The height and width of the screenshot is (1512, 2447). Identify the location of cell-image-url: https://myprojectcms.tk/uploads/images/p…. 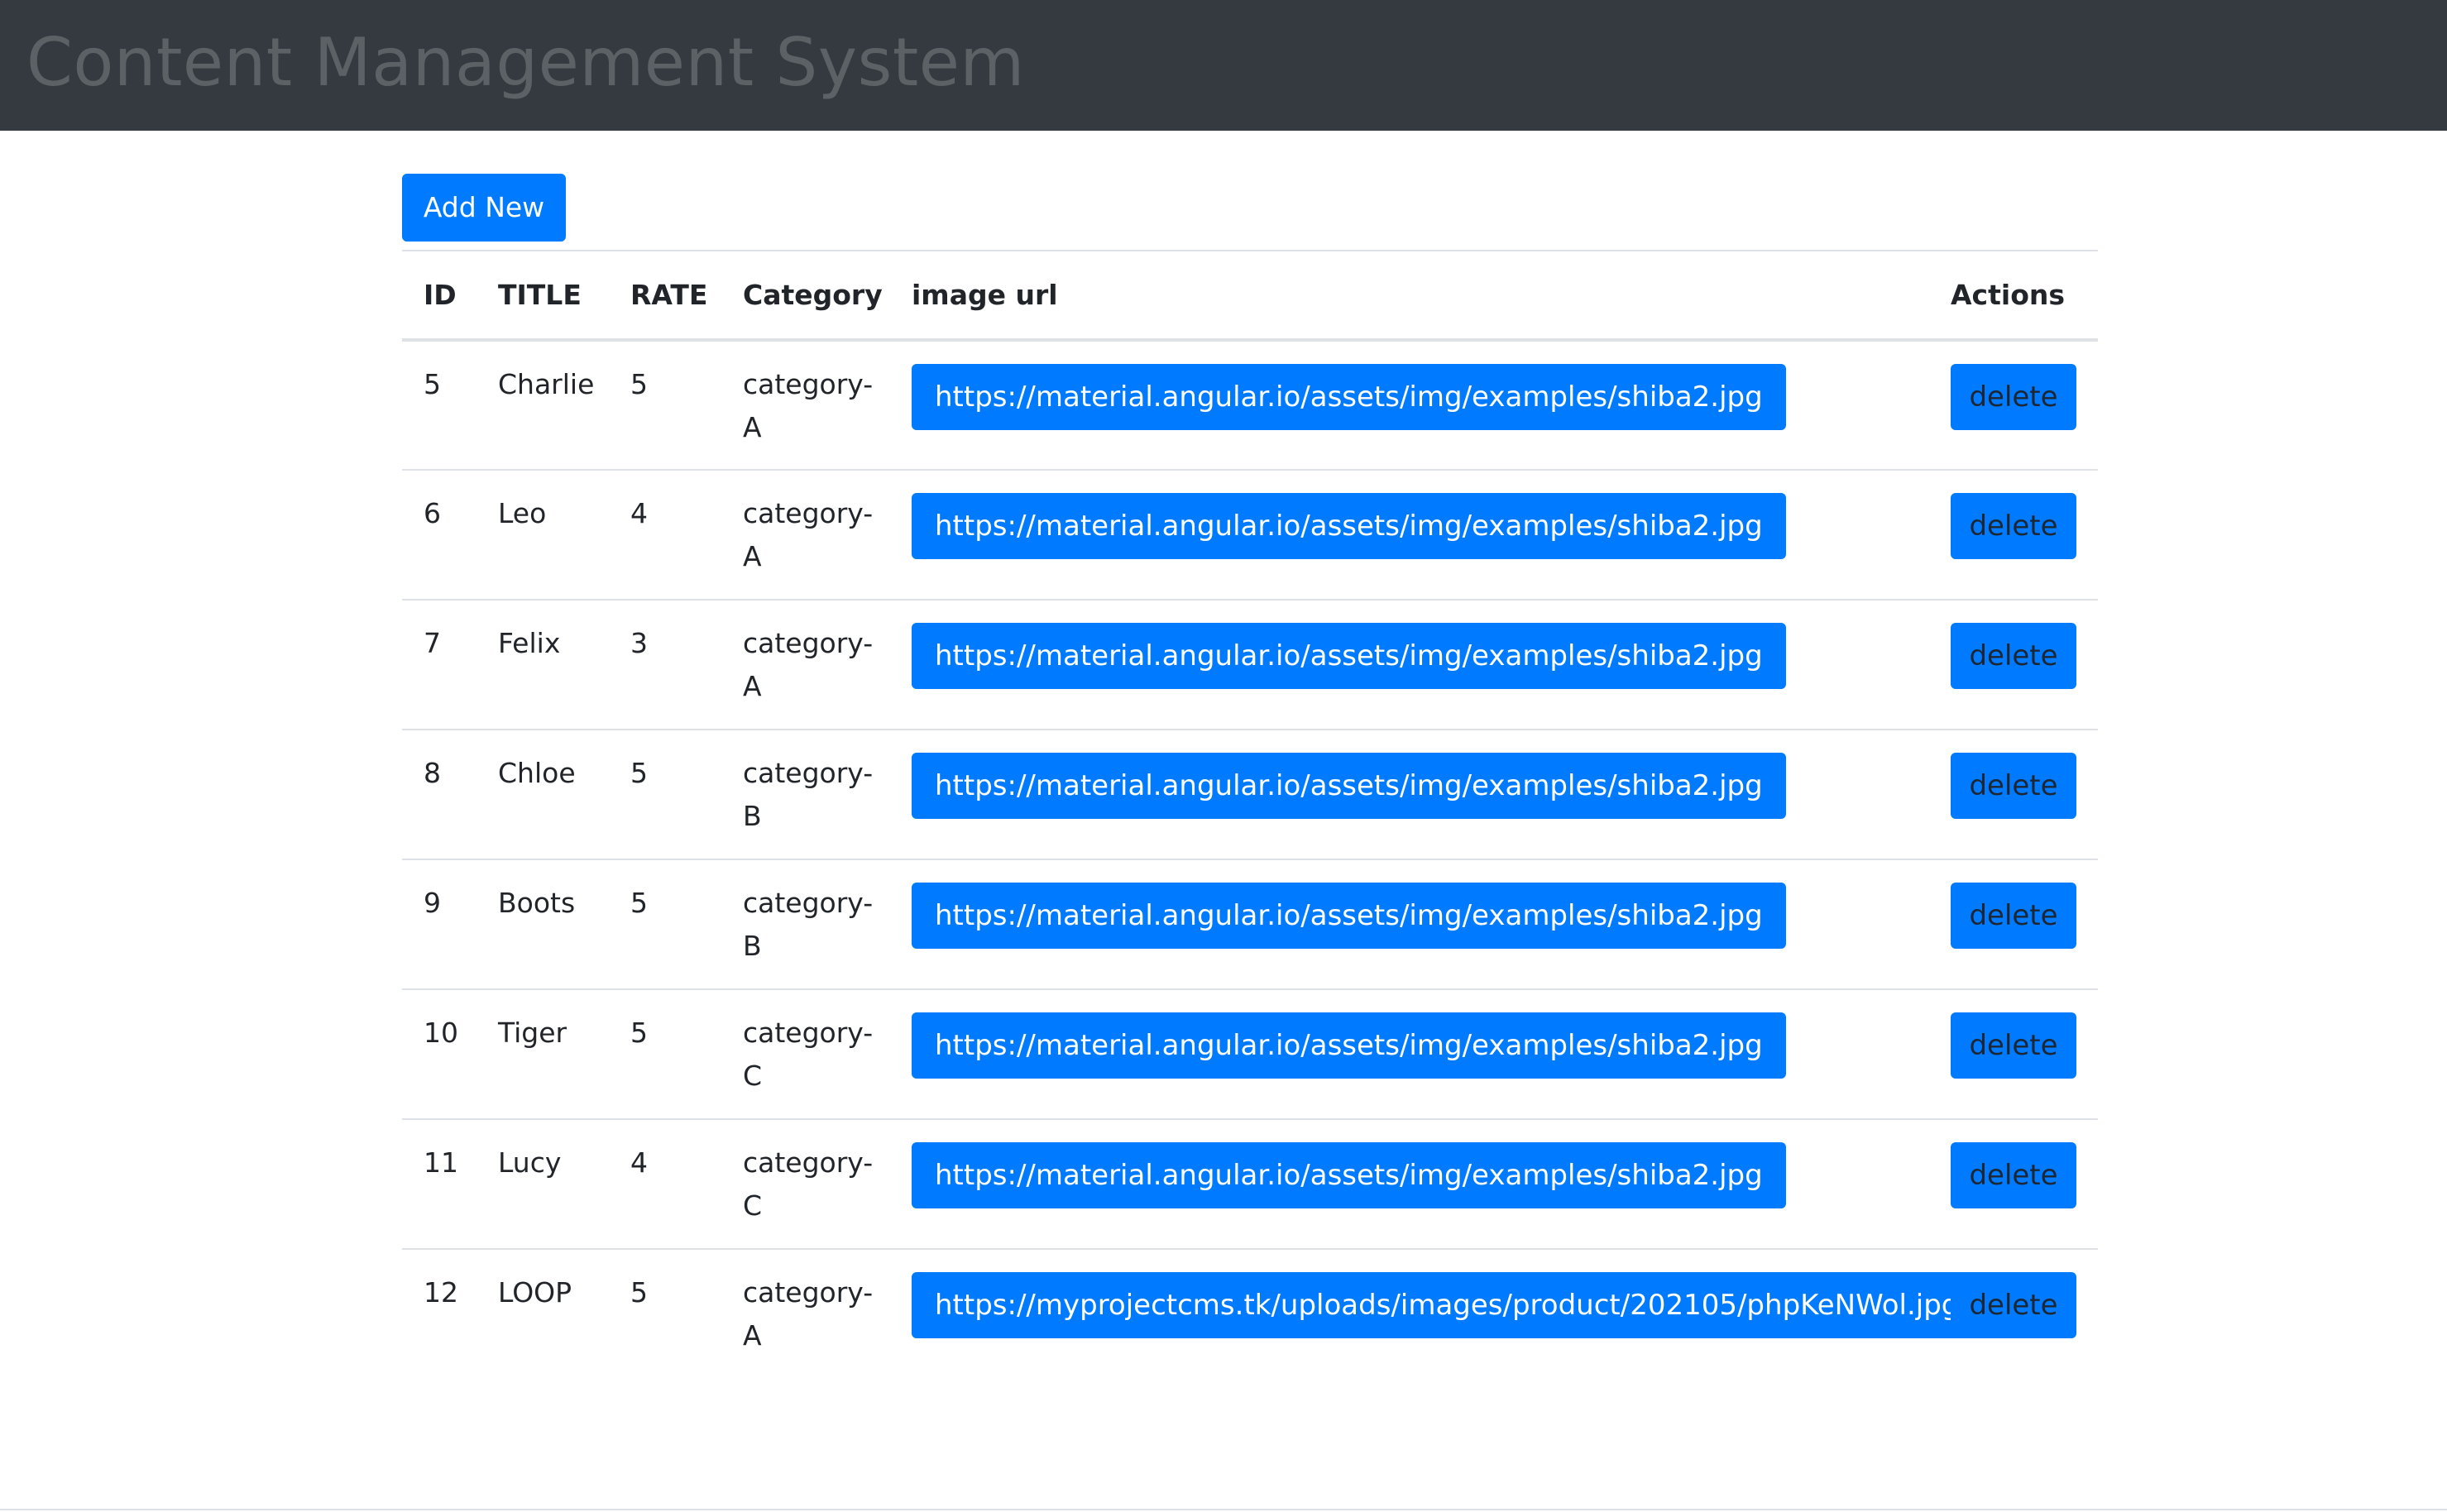
(1436, 1314).